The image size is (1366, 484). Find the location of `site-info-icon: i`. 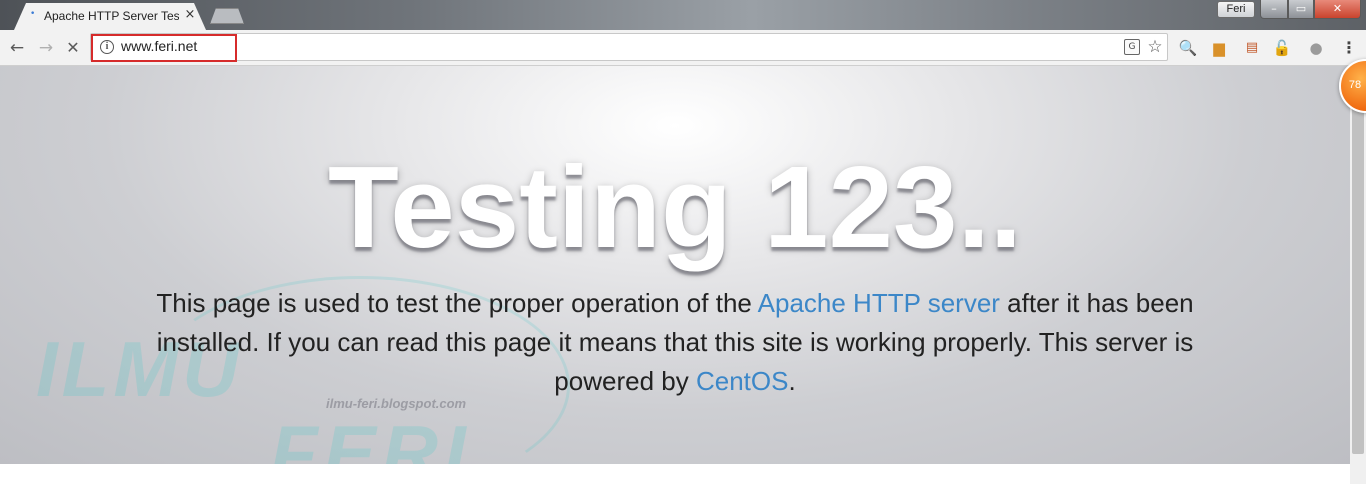

site-info-icon: i is located at coordinates (107, 47).